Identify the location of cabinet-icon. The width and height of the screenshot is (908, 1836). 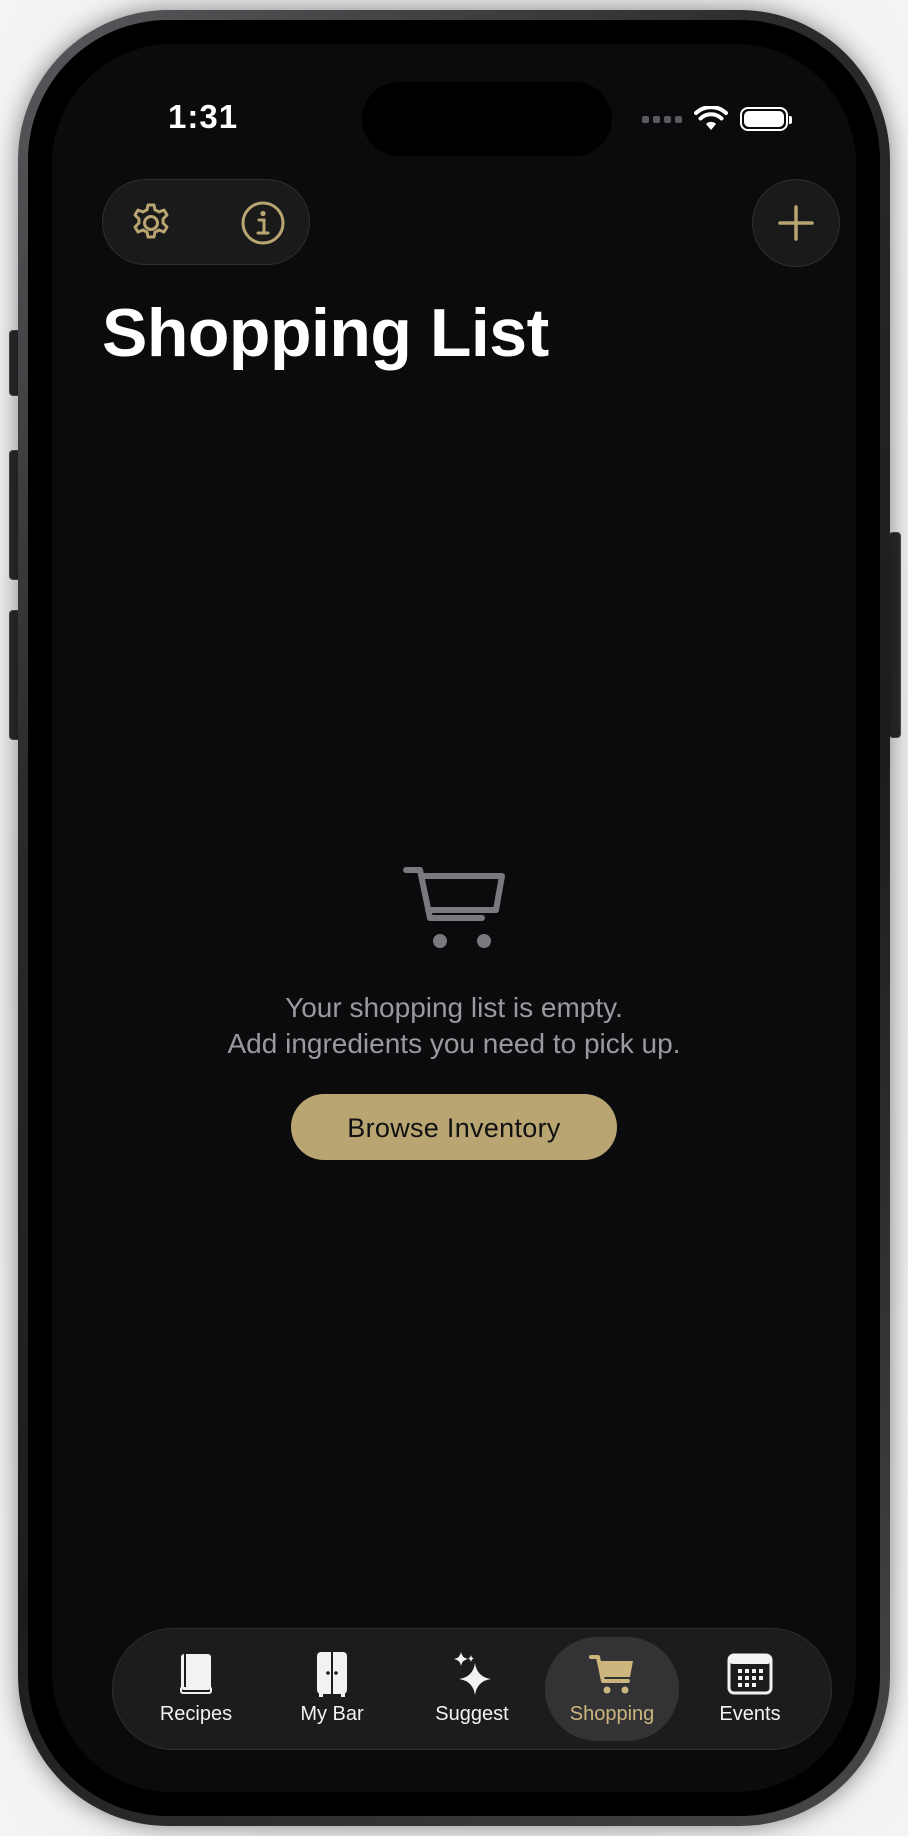
(332, 1674).